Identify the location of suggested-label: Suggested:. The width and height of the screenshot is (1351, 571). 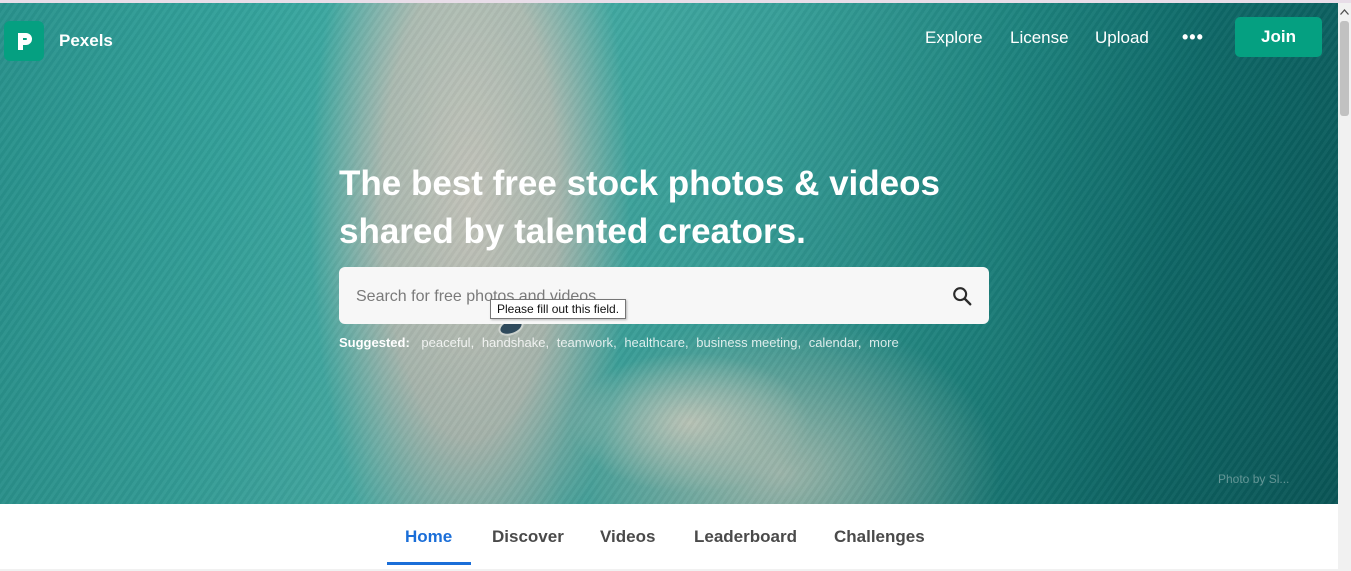
(374, 342).